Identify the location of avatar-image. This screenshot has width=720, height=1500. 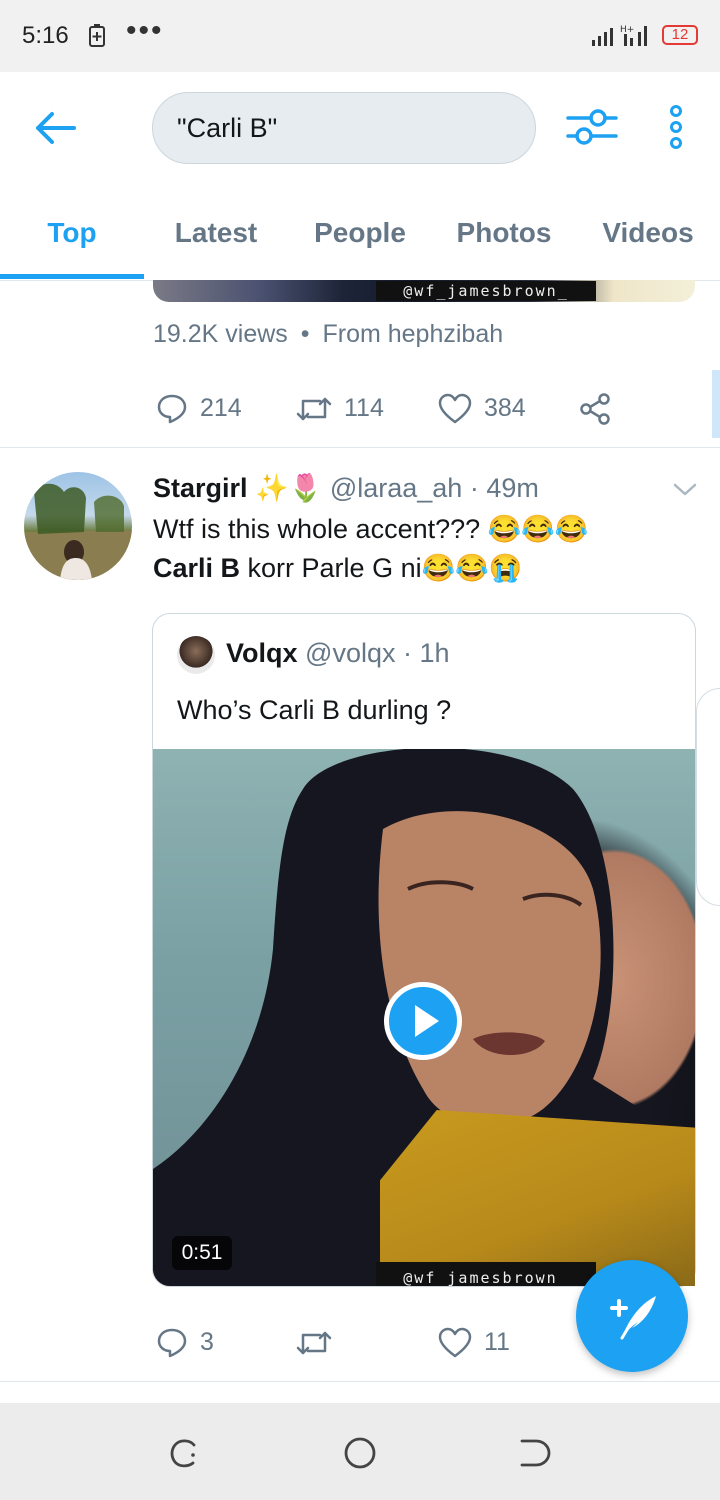
(78, 531).